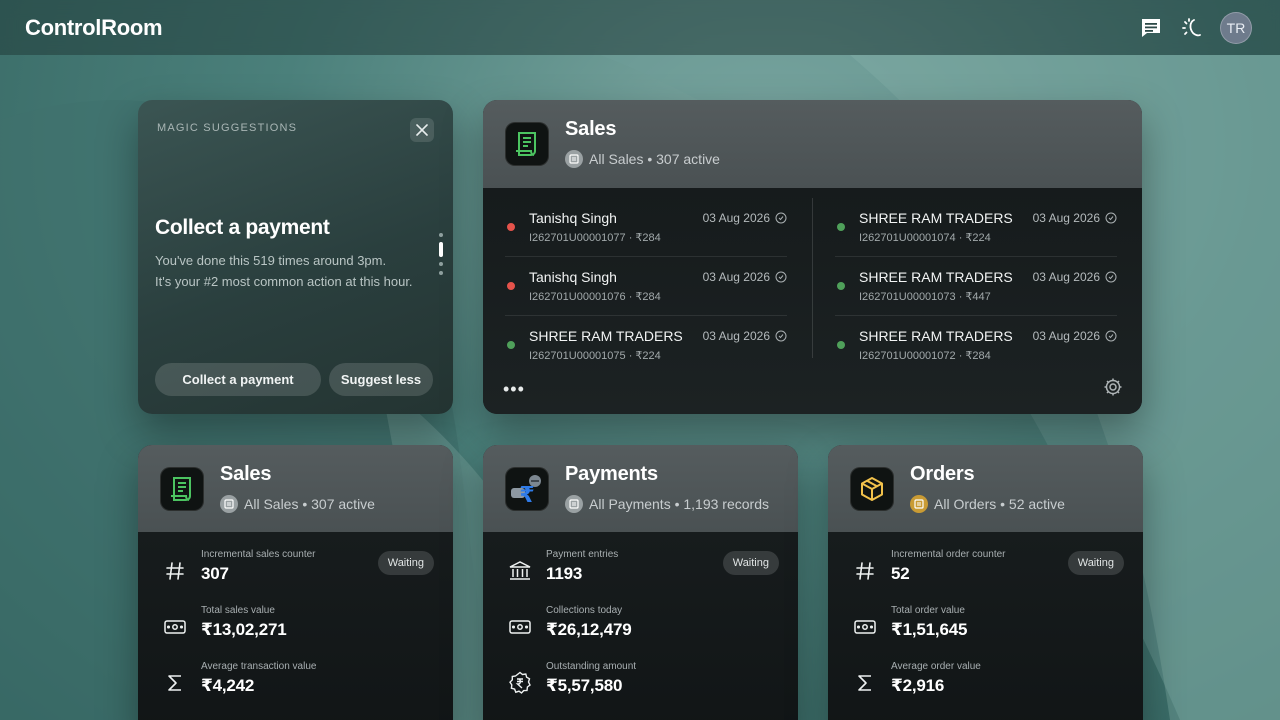 This screenshot has height=720, width=1280. What do you see at coordinates (584, 610) in the screenshot?
I see `metric-label: Collections today` at bounding box center [584, 610].